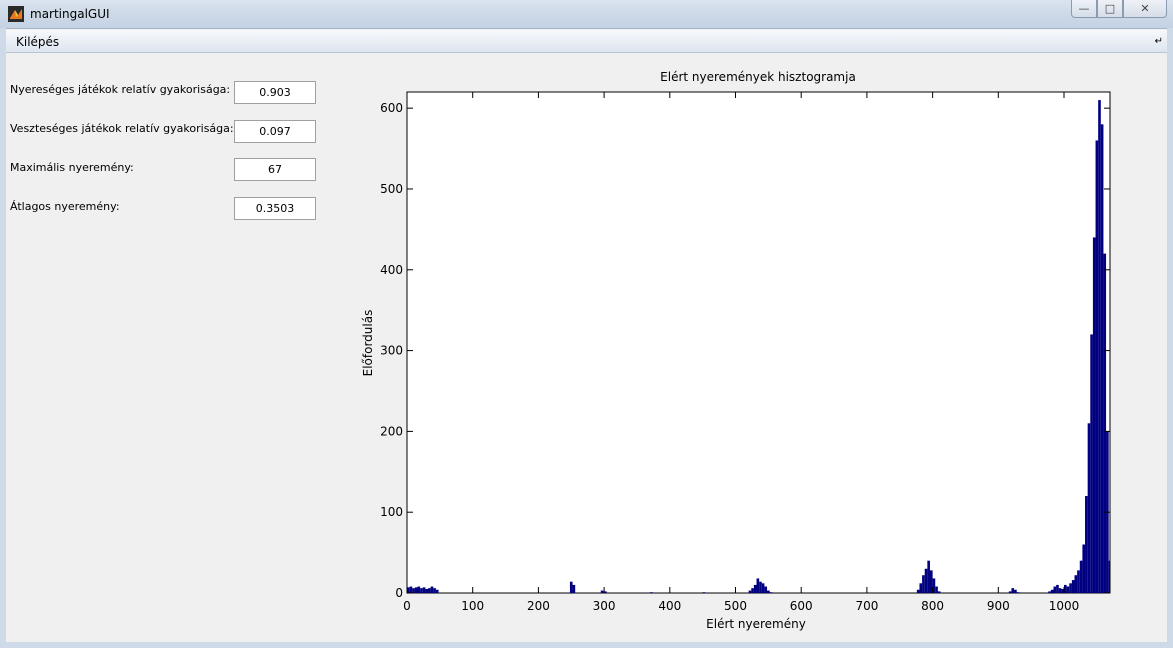 The image size is (1173, 648). I want to click on x-tick-label: 300, so click(604, 606).